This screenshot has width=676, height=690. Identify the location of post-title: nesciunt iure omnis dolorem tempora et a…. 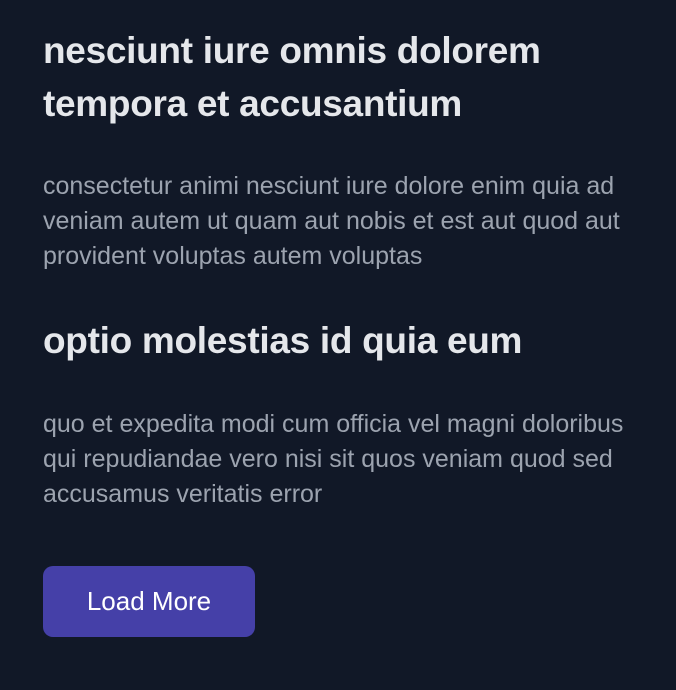
(292, 77).